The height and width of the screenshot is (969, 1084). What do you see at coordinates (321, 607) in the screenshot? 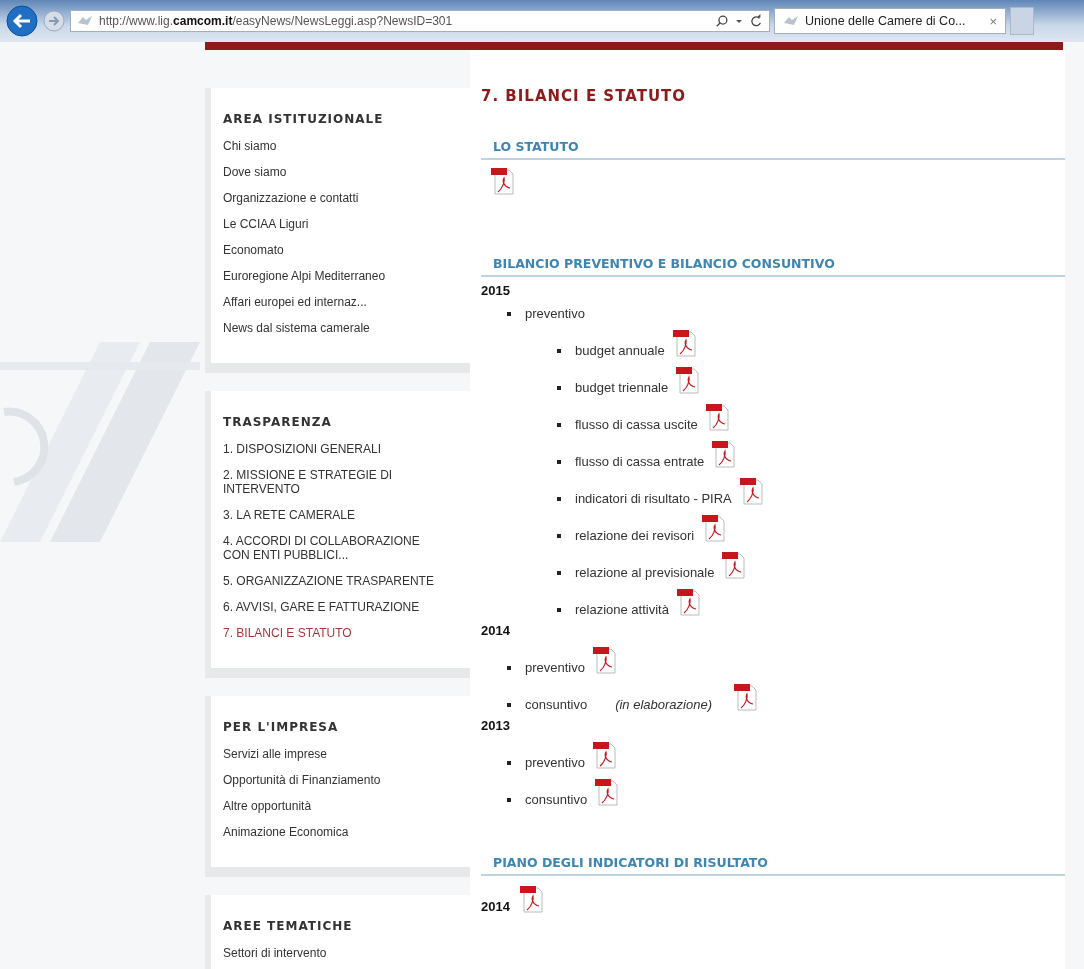
I see `sidebar-link: 6. AVVISI, GARE E FATTURAZIONE` at bounding box center [321, 607].